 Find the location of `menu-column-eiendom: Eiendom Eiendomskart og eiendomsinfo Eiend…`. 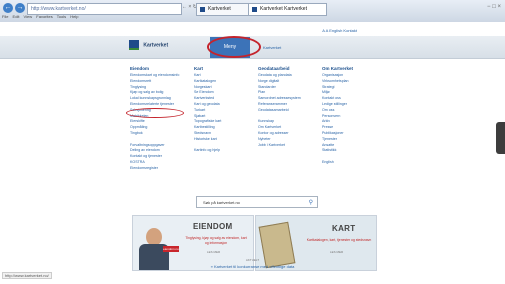

menu-column-eiendom: Eiendom Eiendomskart og eiendomsinfo Eiend… is located at coordinates (162, 119).